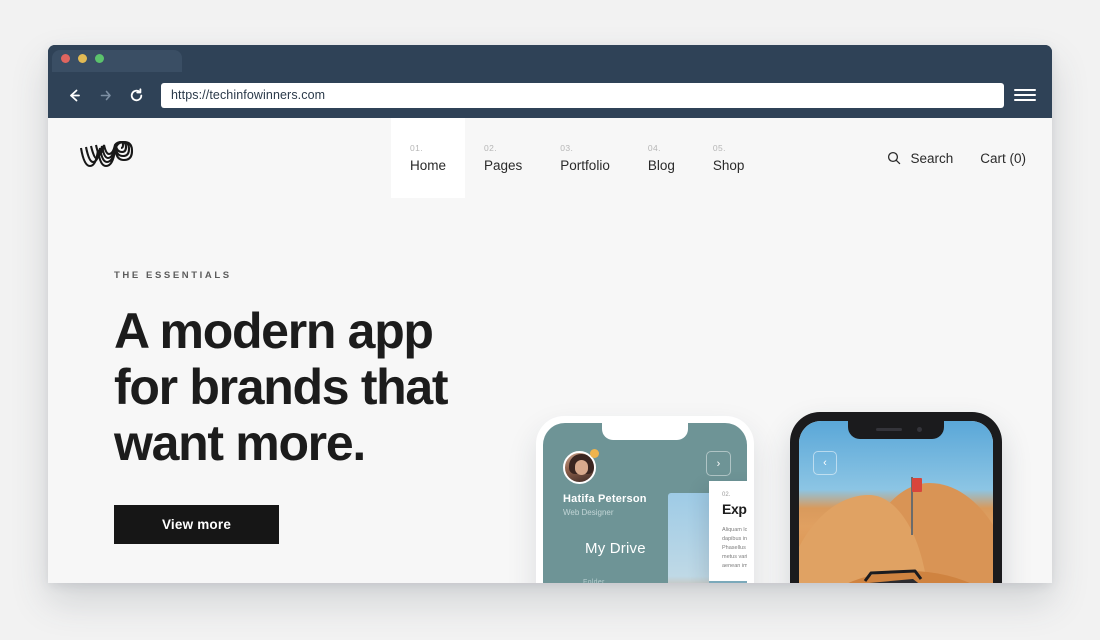 This screenshot has width=1100, height=640. What do you see at coordinates (645, 431) in the screenshot?
I see `phone-left-notch` at bounding box center [645, 431].